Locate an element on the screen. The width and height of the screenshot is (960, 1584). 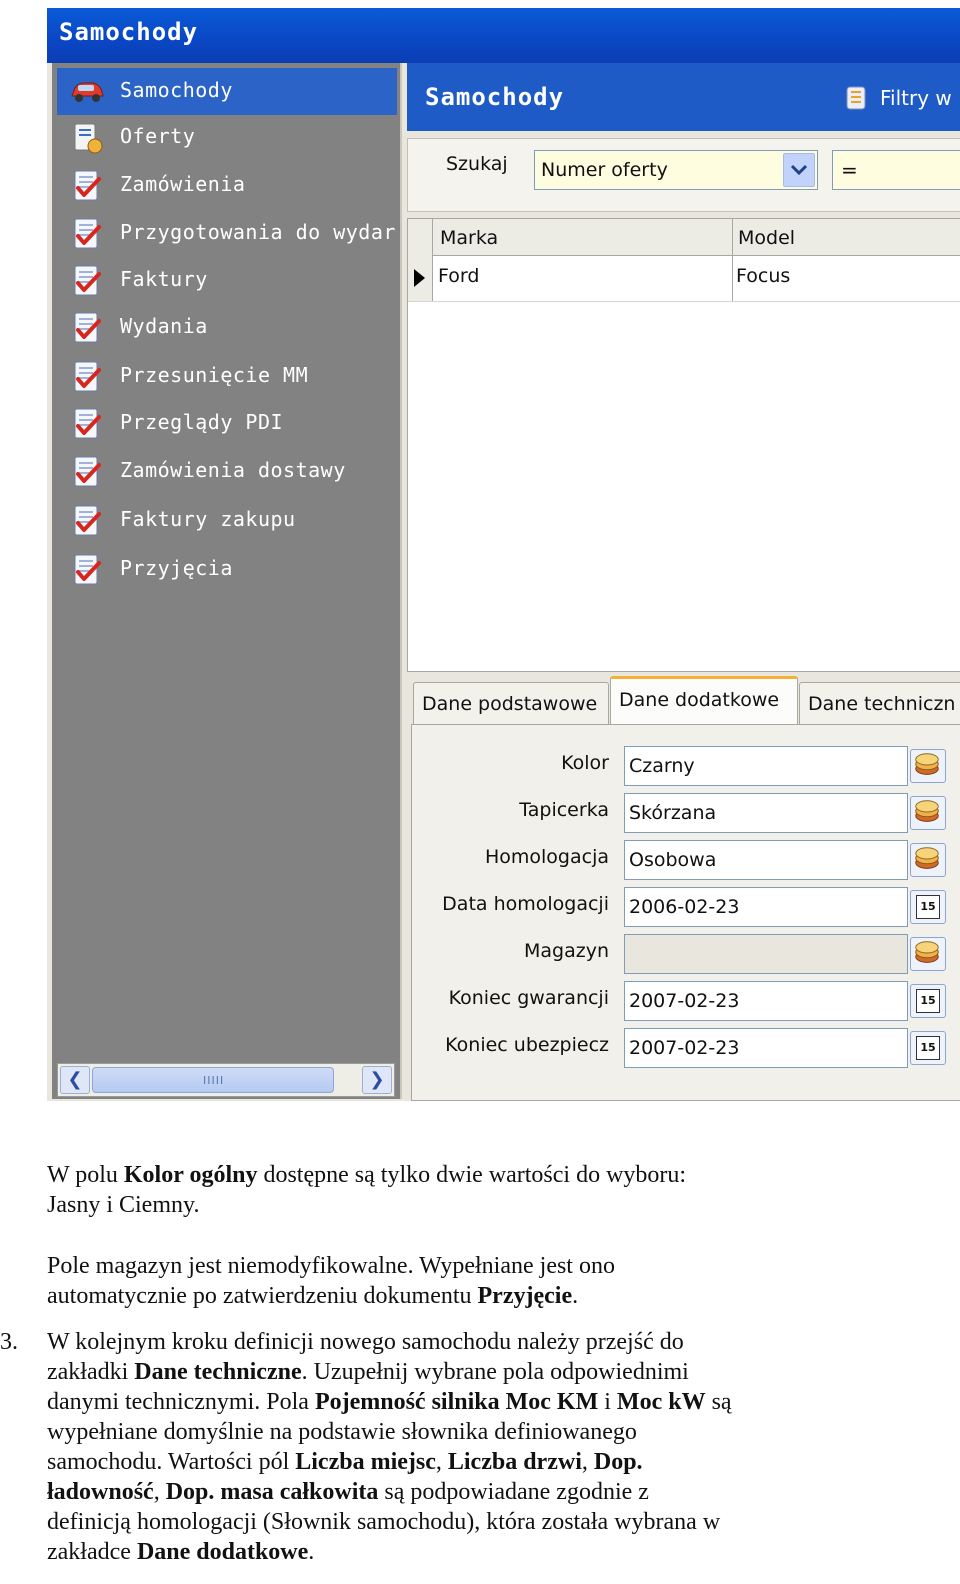
tab-dane-dodatkowe: Dane dodatkowe is located at coordinates (704, 702).